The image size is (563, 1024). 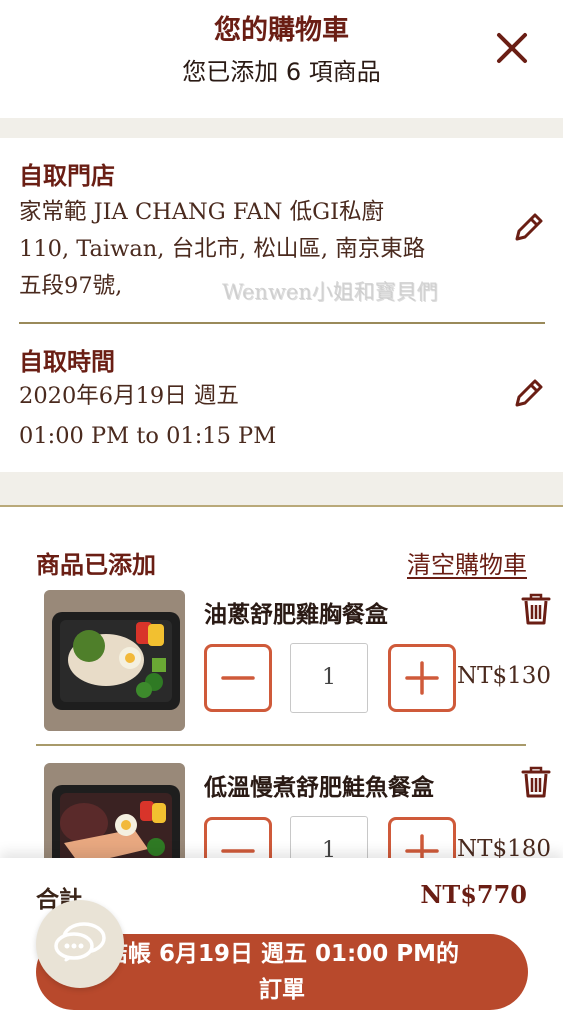 I want to click on quantity-field: 1, so click(x=329, y=678).